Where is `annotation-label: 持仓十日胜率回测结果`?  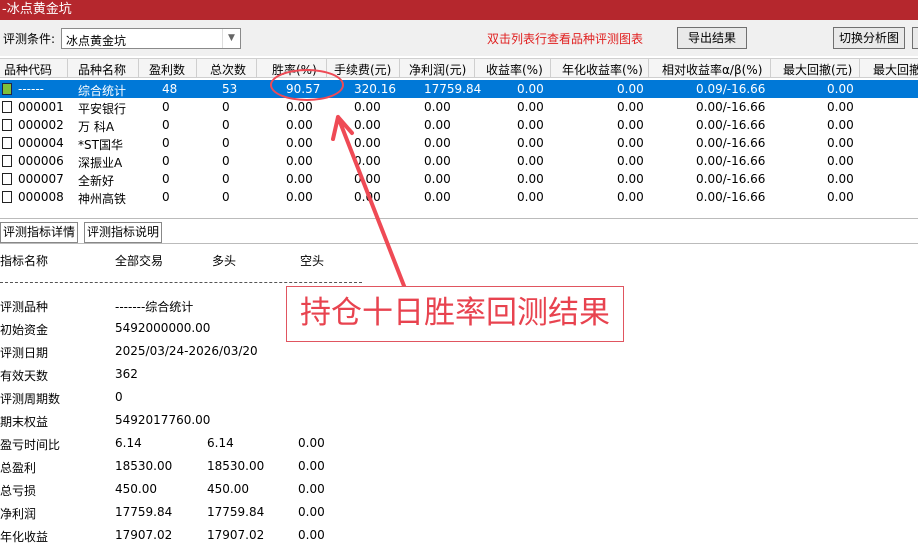
annotation-label: 持仓十日胜率回测结果 is located at coordinates (455, 314).